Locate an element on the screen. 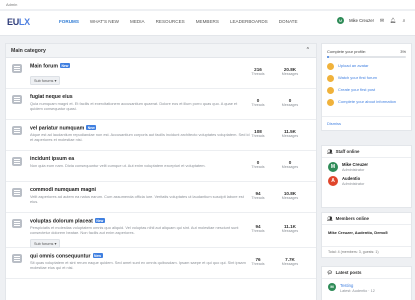 The width and height of the screenshot is (415, 300). collapse-icon: ⌃ is located at coordinates (308, 50).